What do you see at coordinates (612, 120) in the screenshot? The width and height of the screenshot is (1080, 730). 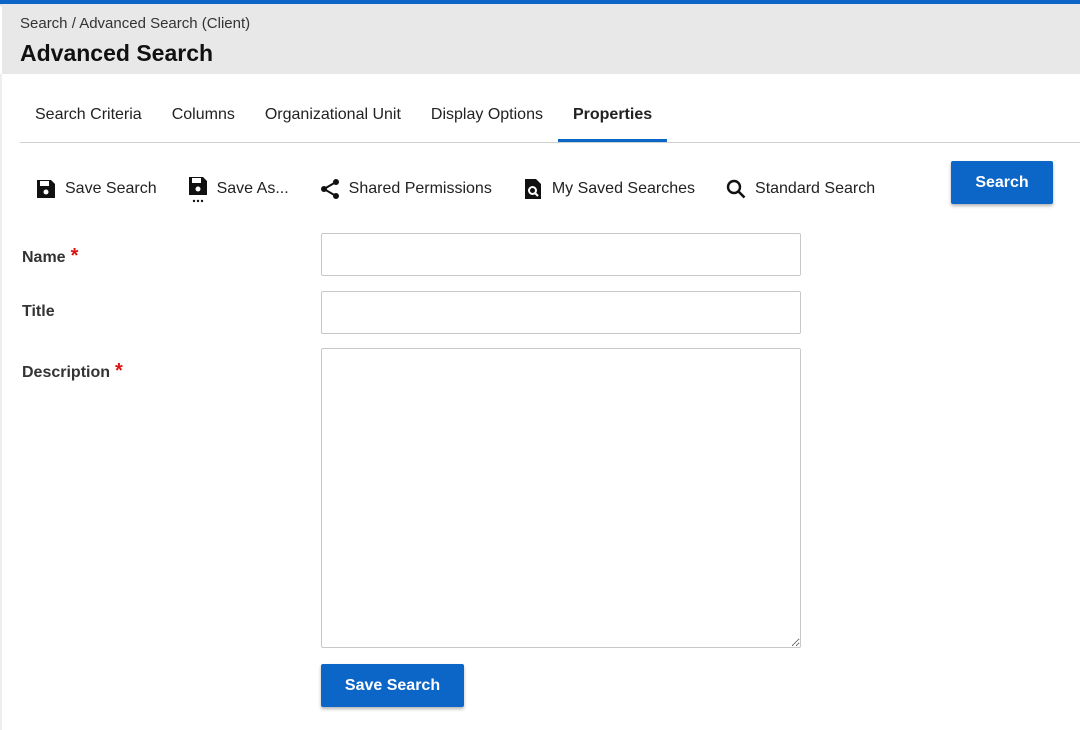 I see `tab-properties: Properties` at bounding box center [612, 120].